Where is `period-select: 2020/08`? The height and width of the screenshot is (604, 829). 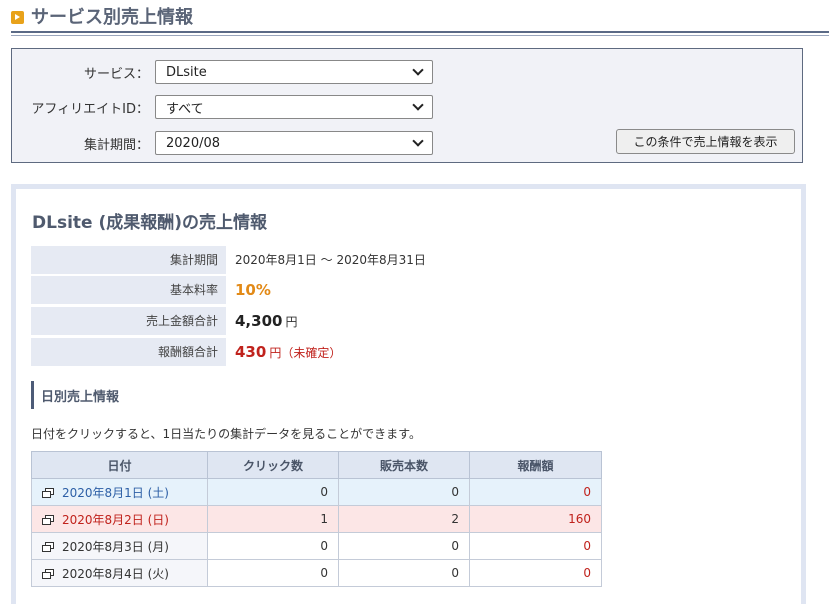 period-select: 2020/08 is located at coordinates (294, 143).